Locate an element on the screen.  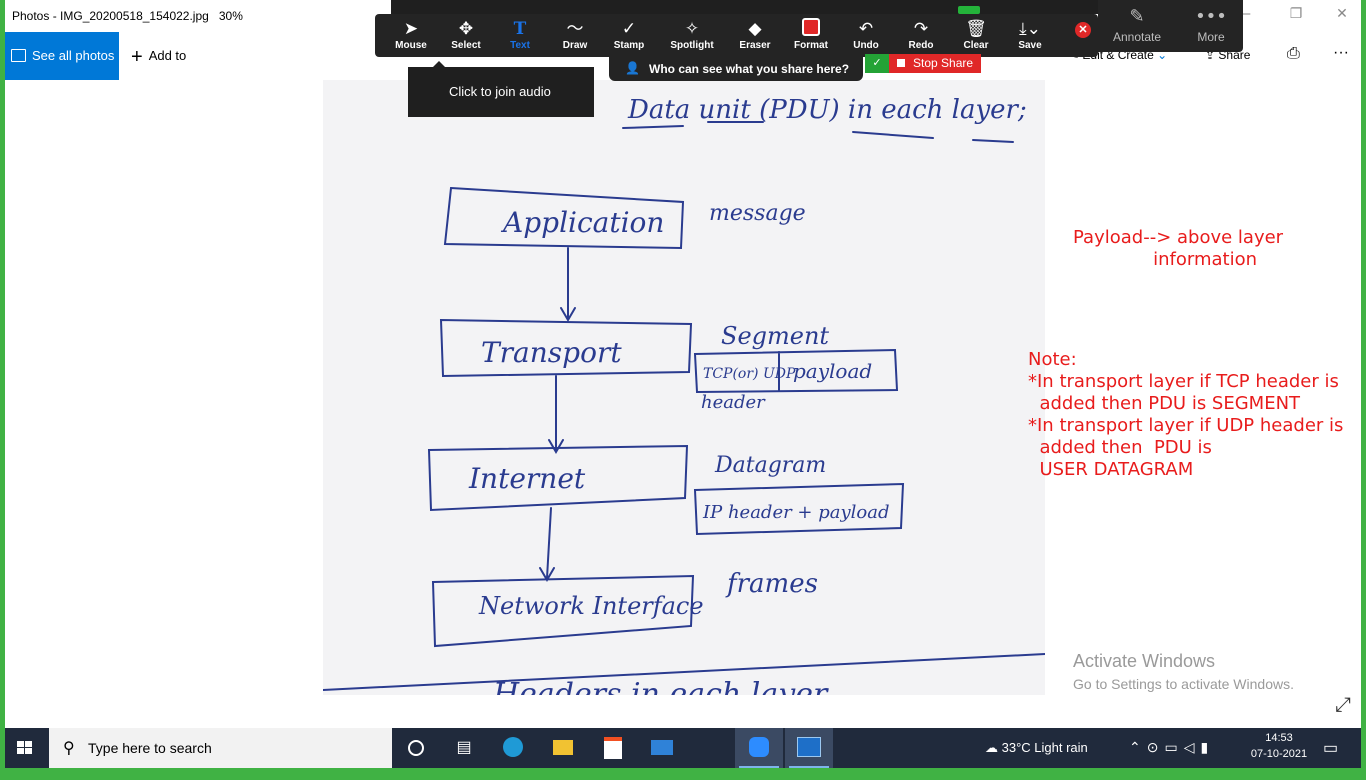
fullscreen-icon: ⤢ is located at coordinates (1343, 705).